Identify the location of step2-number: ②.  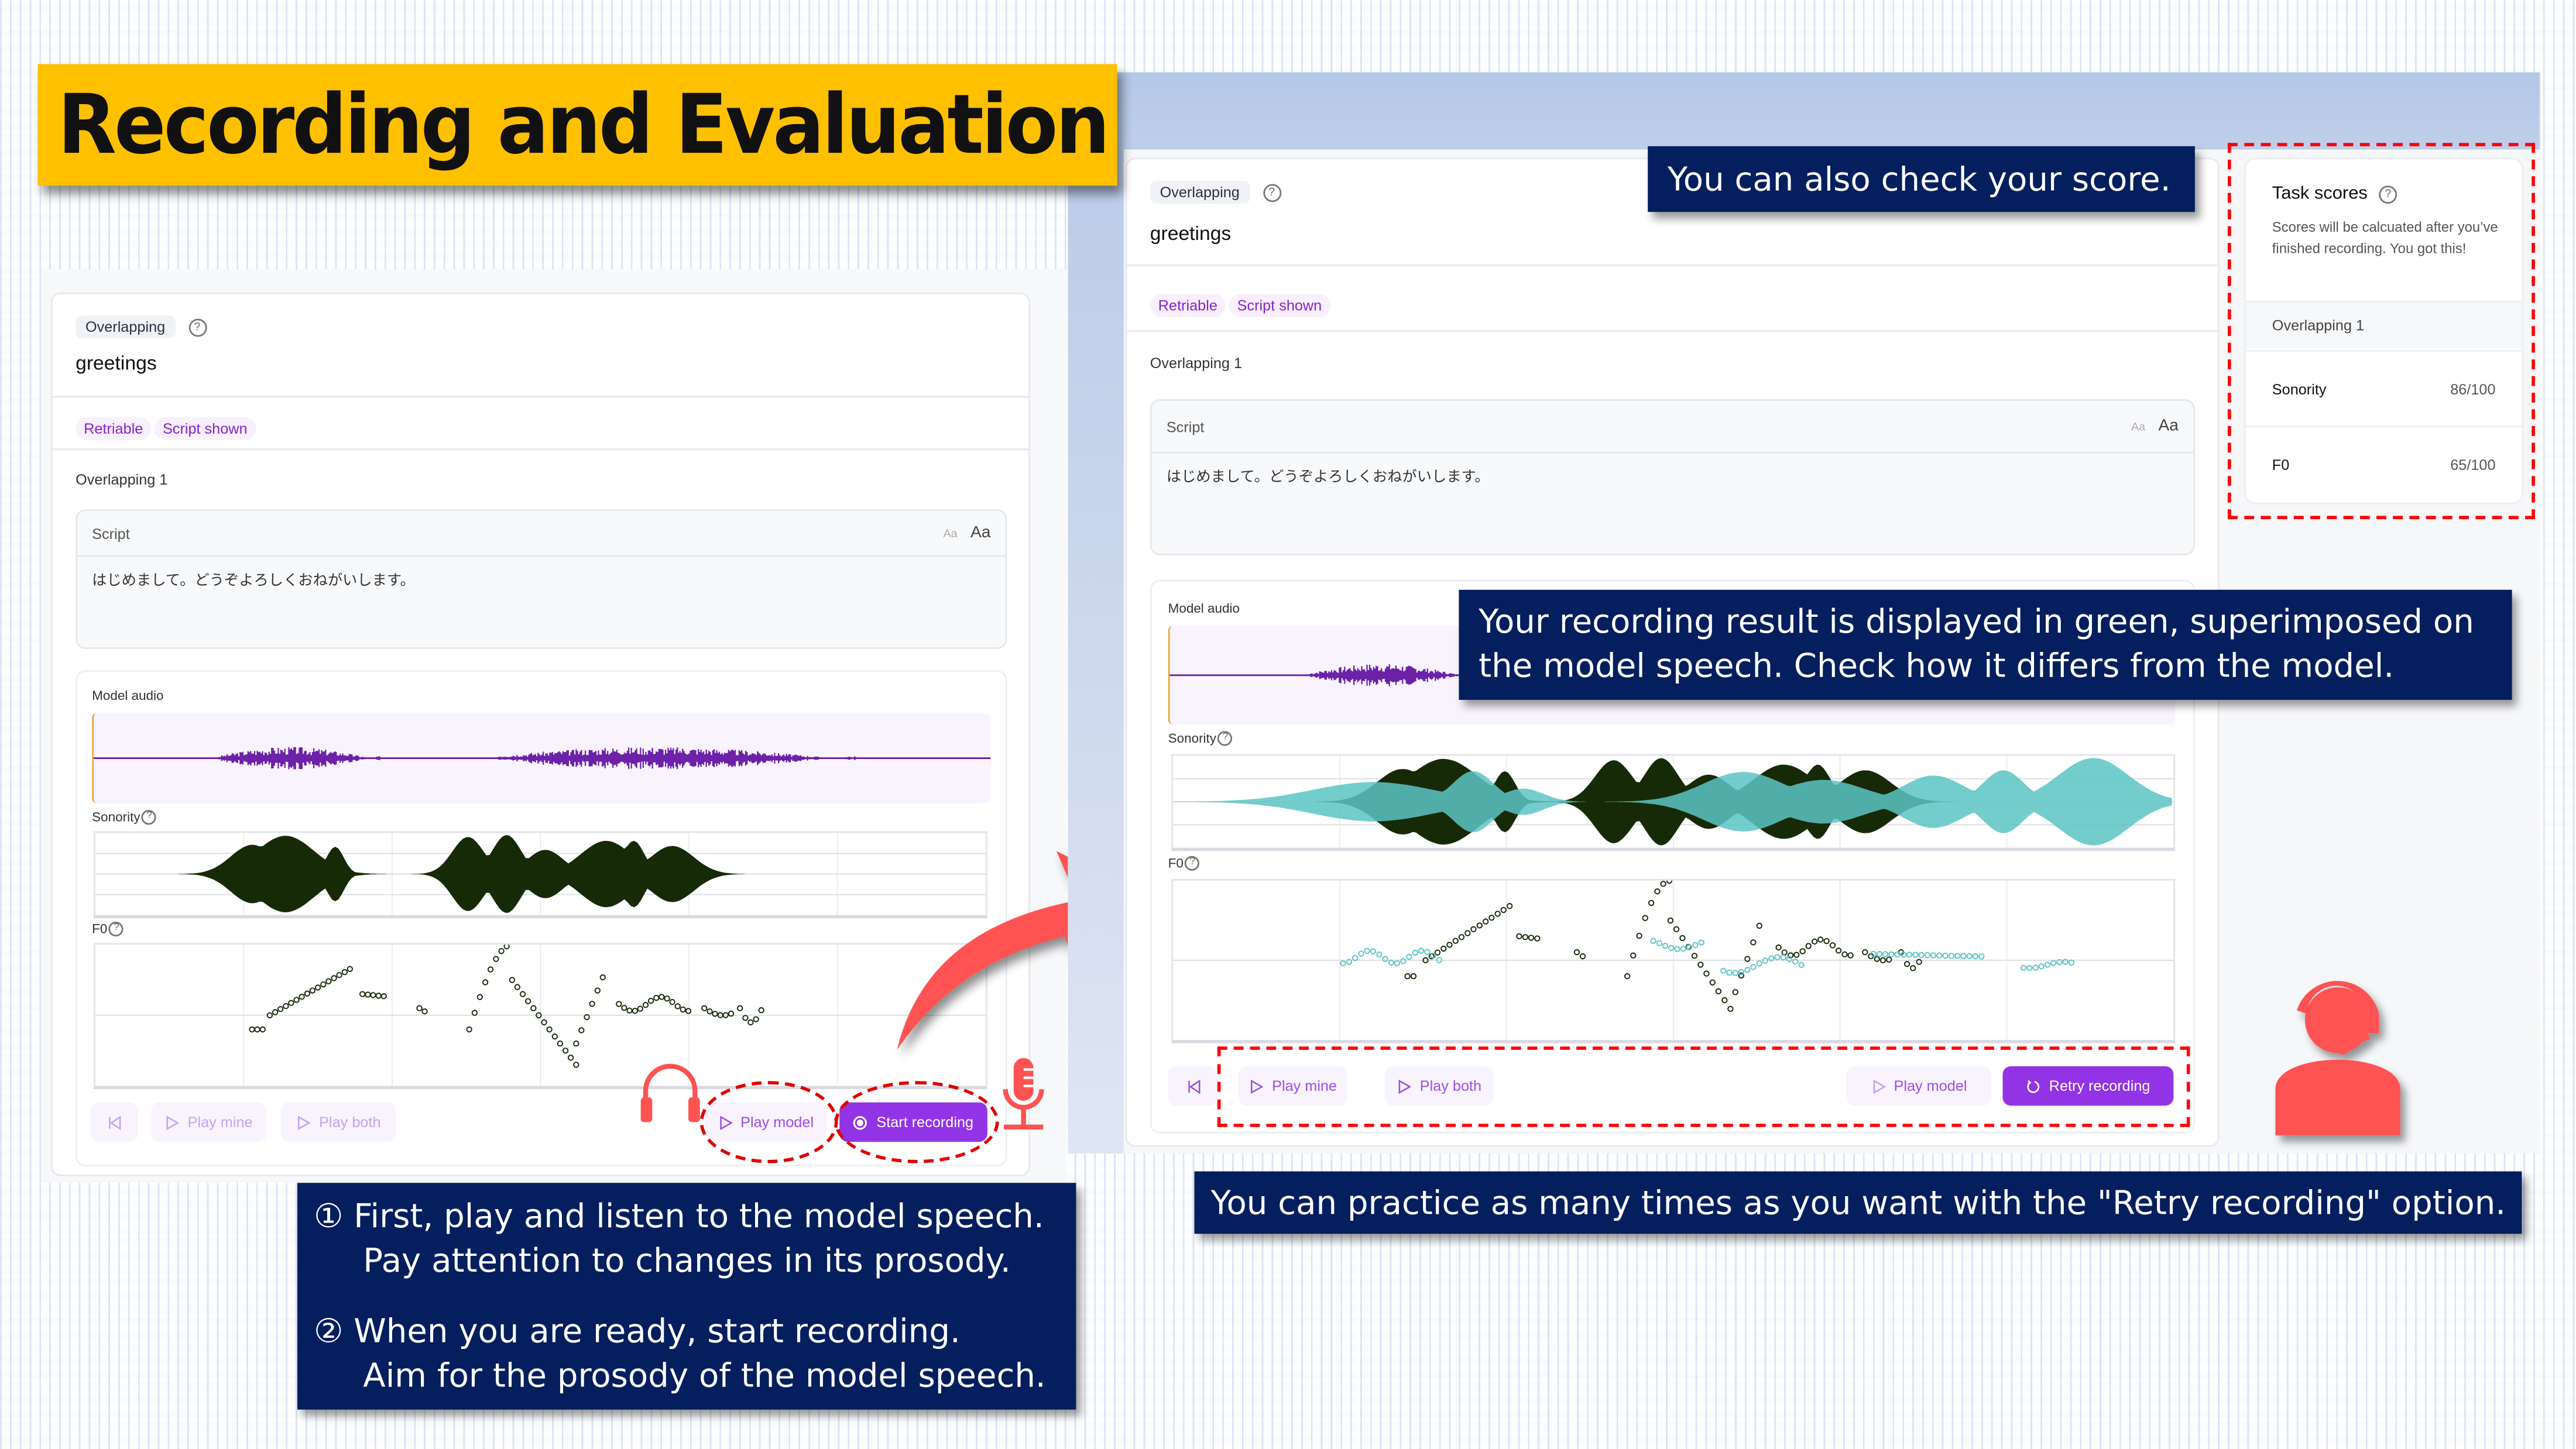
(329, 1331).